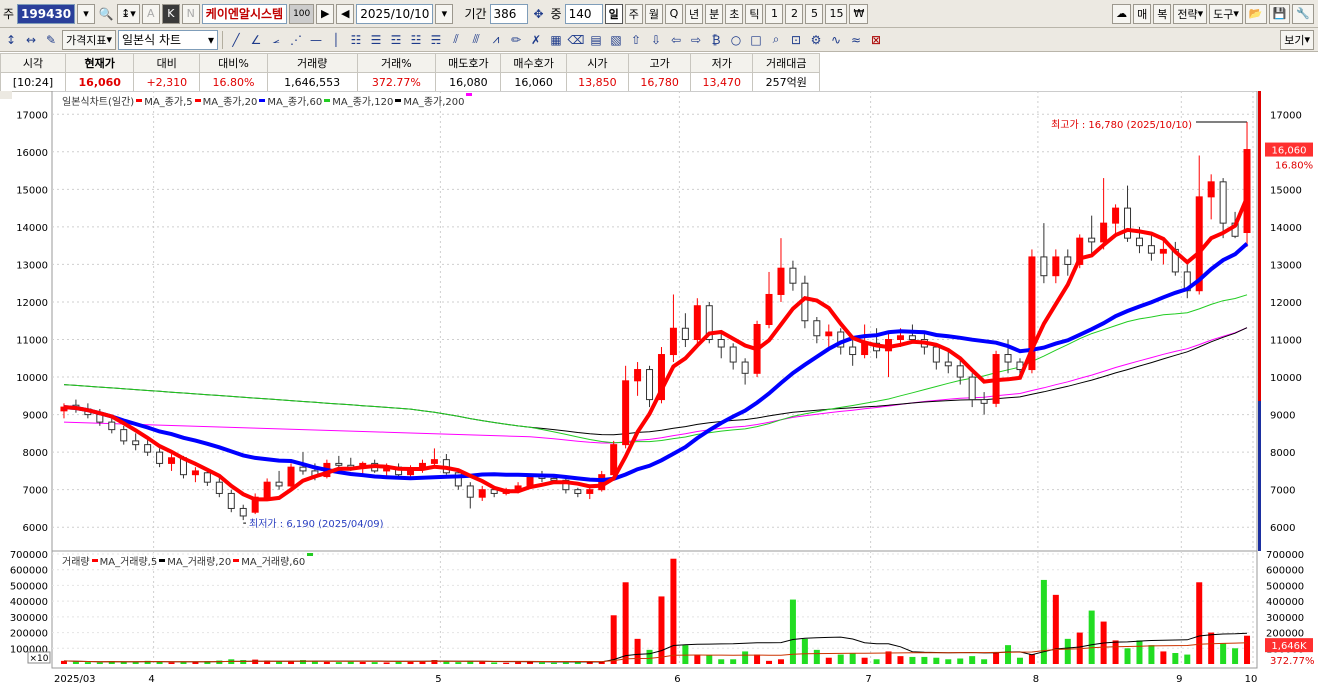 This screenshot has width=1318, height=684. I want to click on a-button: A, so click(150, 13).